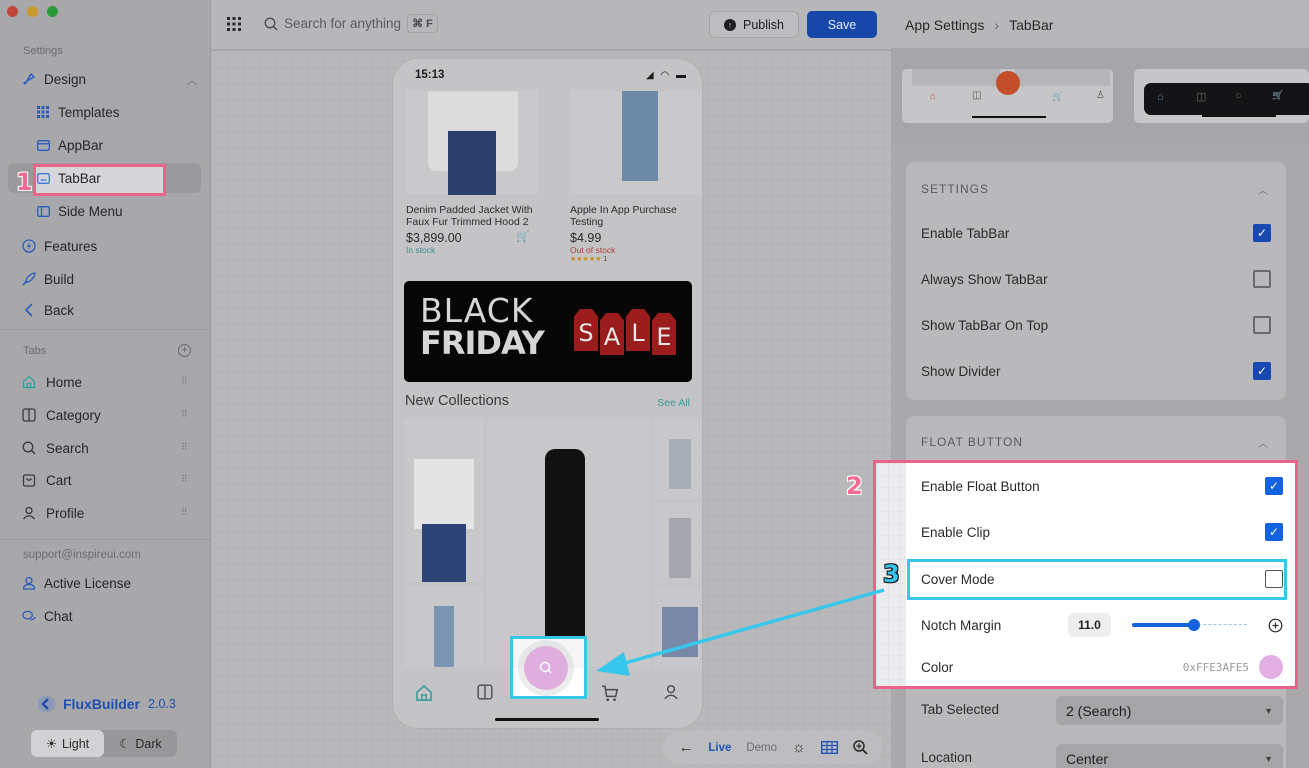 This screenshot has height=768, width=1309. I want to click on setting-row-color: Color 0xFFE3AFE5, so click(1102, 667).